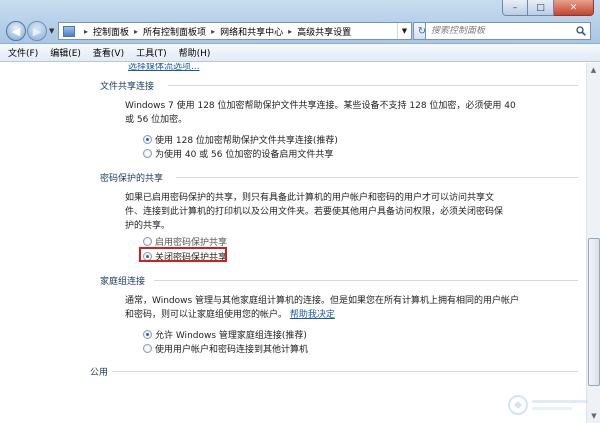 The width and height of the screenshot is (600, 423). I want to click on search-icon, so click(581, 31).